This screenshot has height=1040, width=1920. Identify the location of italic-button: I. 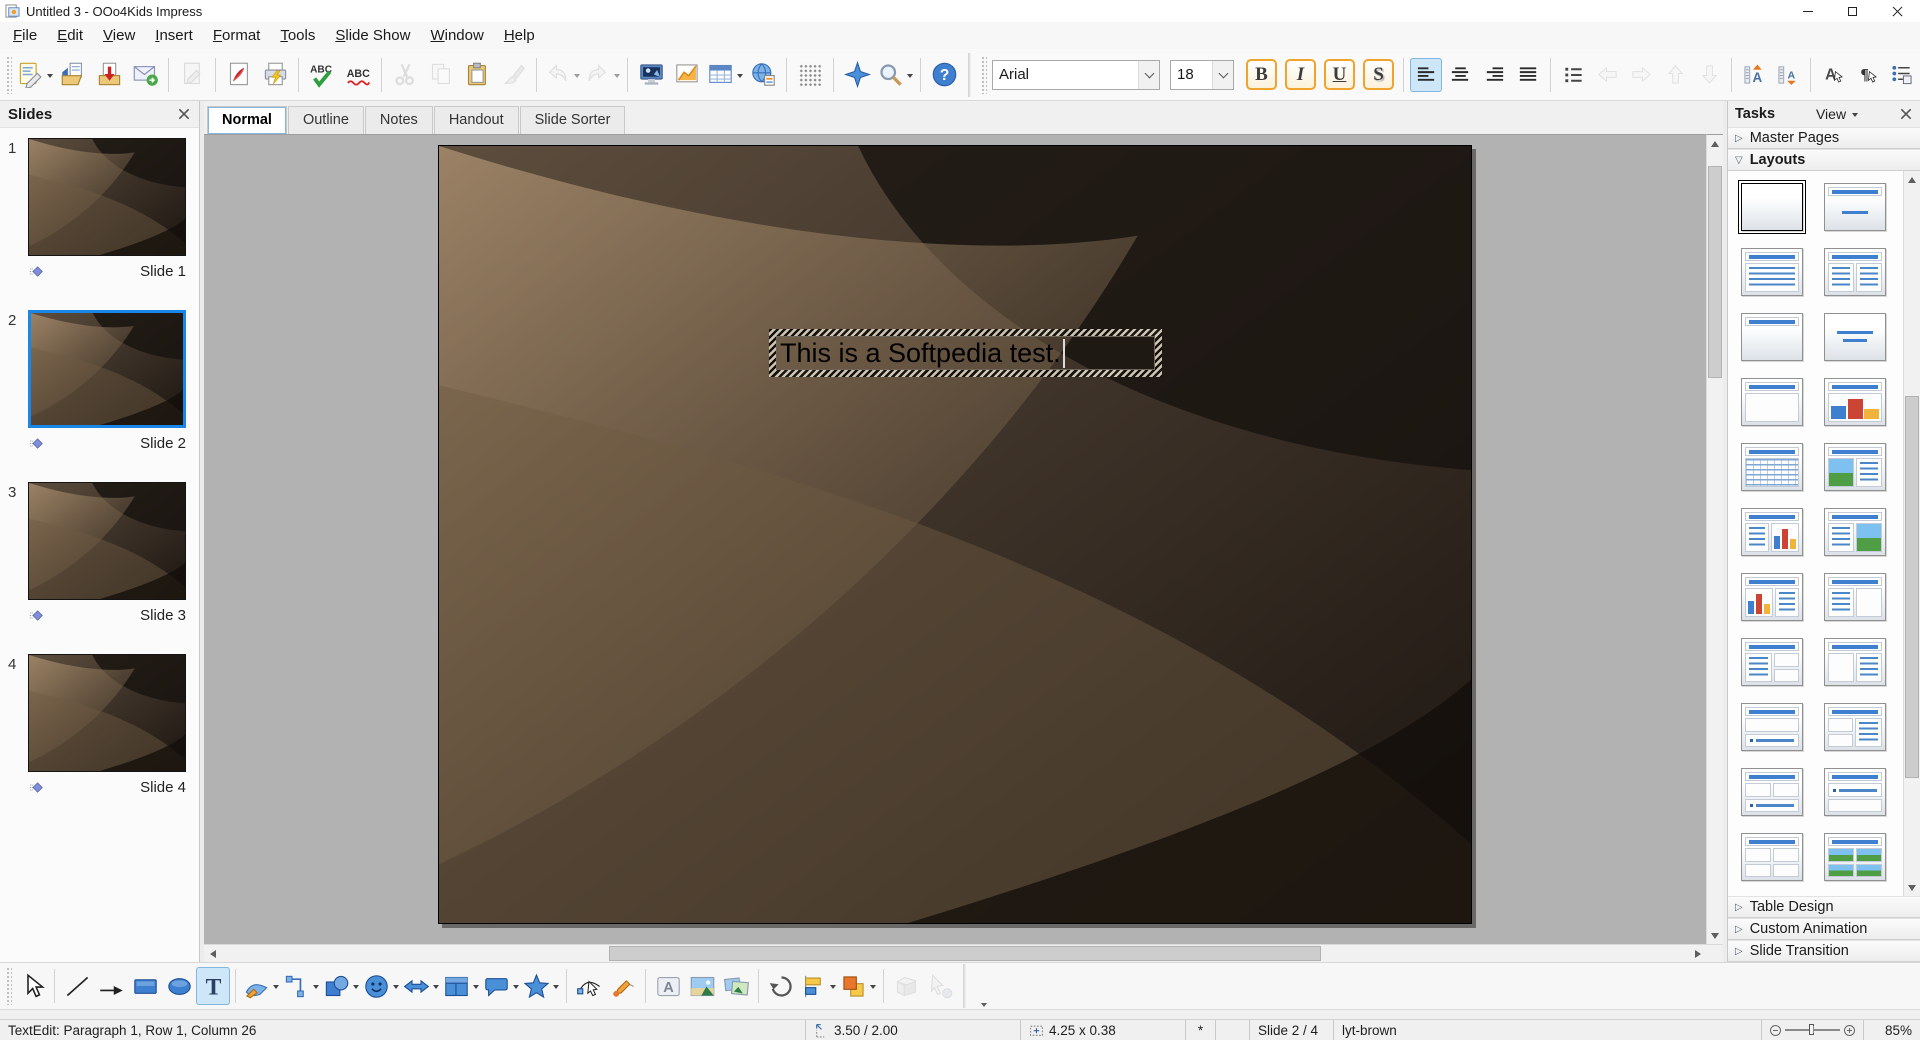
(1300, 74).